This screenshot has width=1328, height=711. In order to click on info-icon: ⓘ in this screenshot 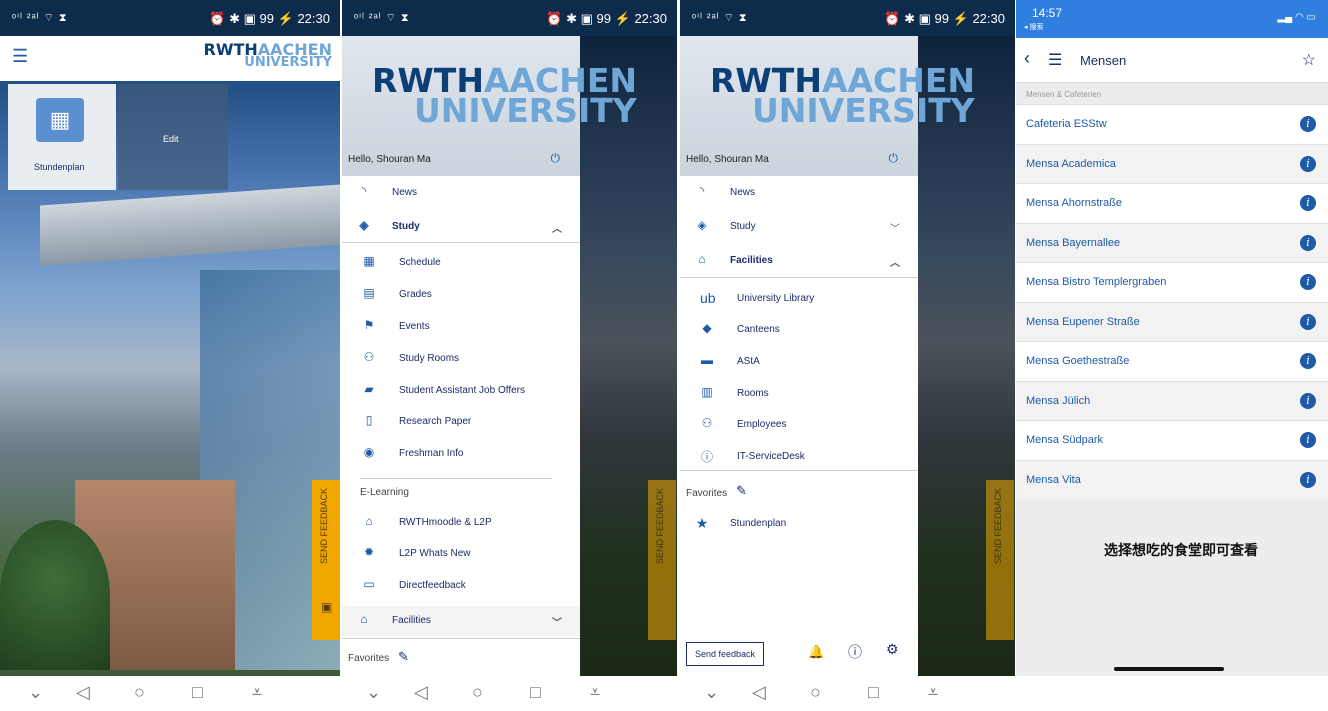, I will do `click(855, 652)`.